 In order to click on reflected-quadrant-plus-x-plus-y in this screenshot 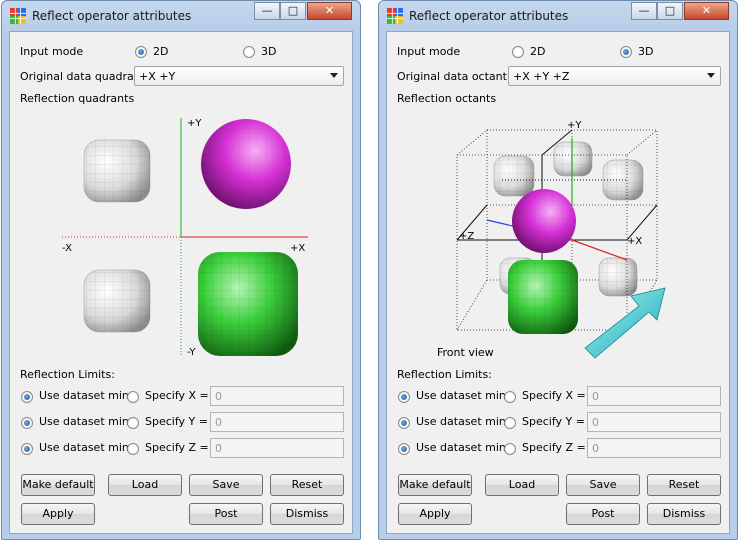, I will do `click(246, 164)`.